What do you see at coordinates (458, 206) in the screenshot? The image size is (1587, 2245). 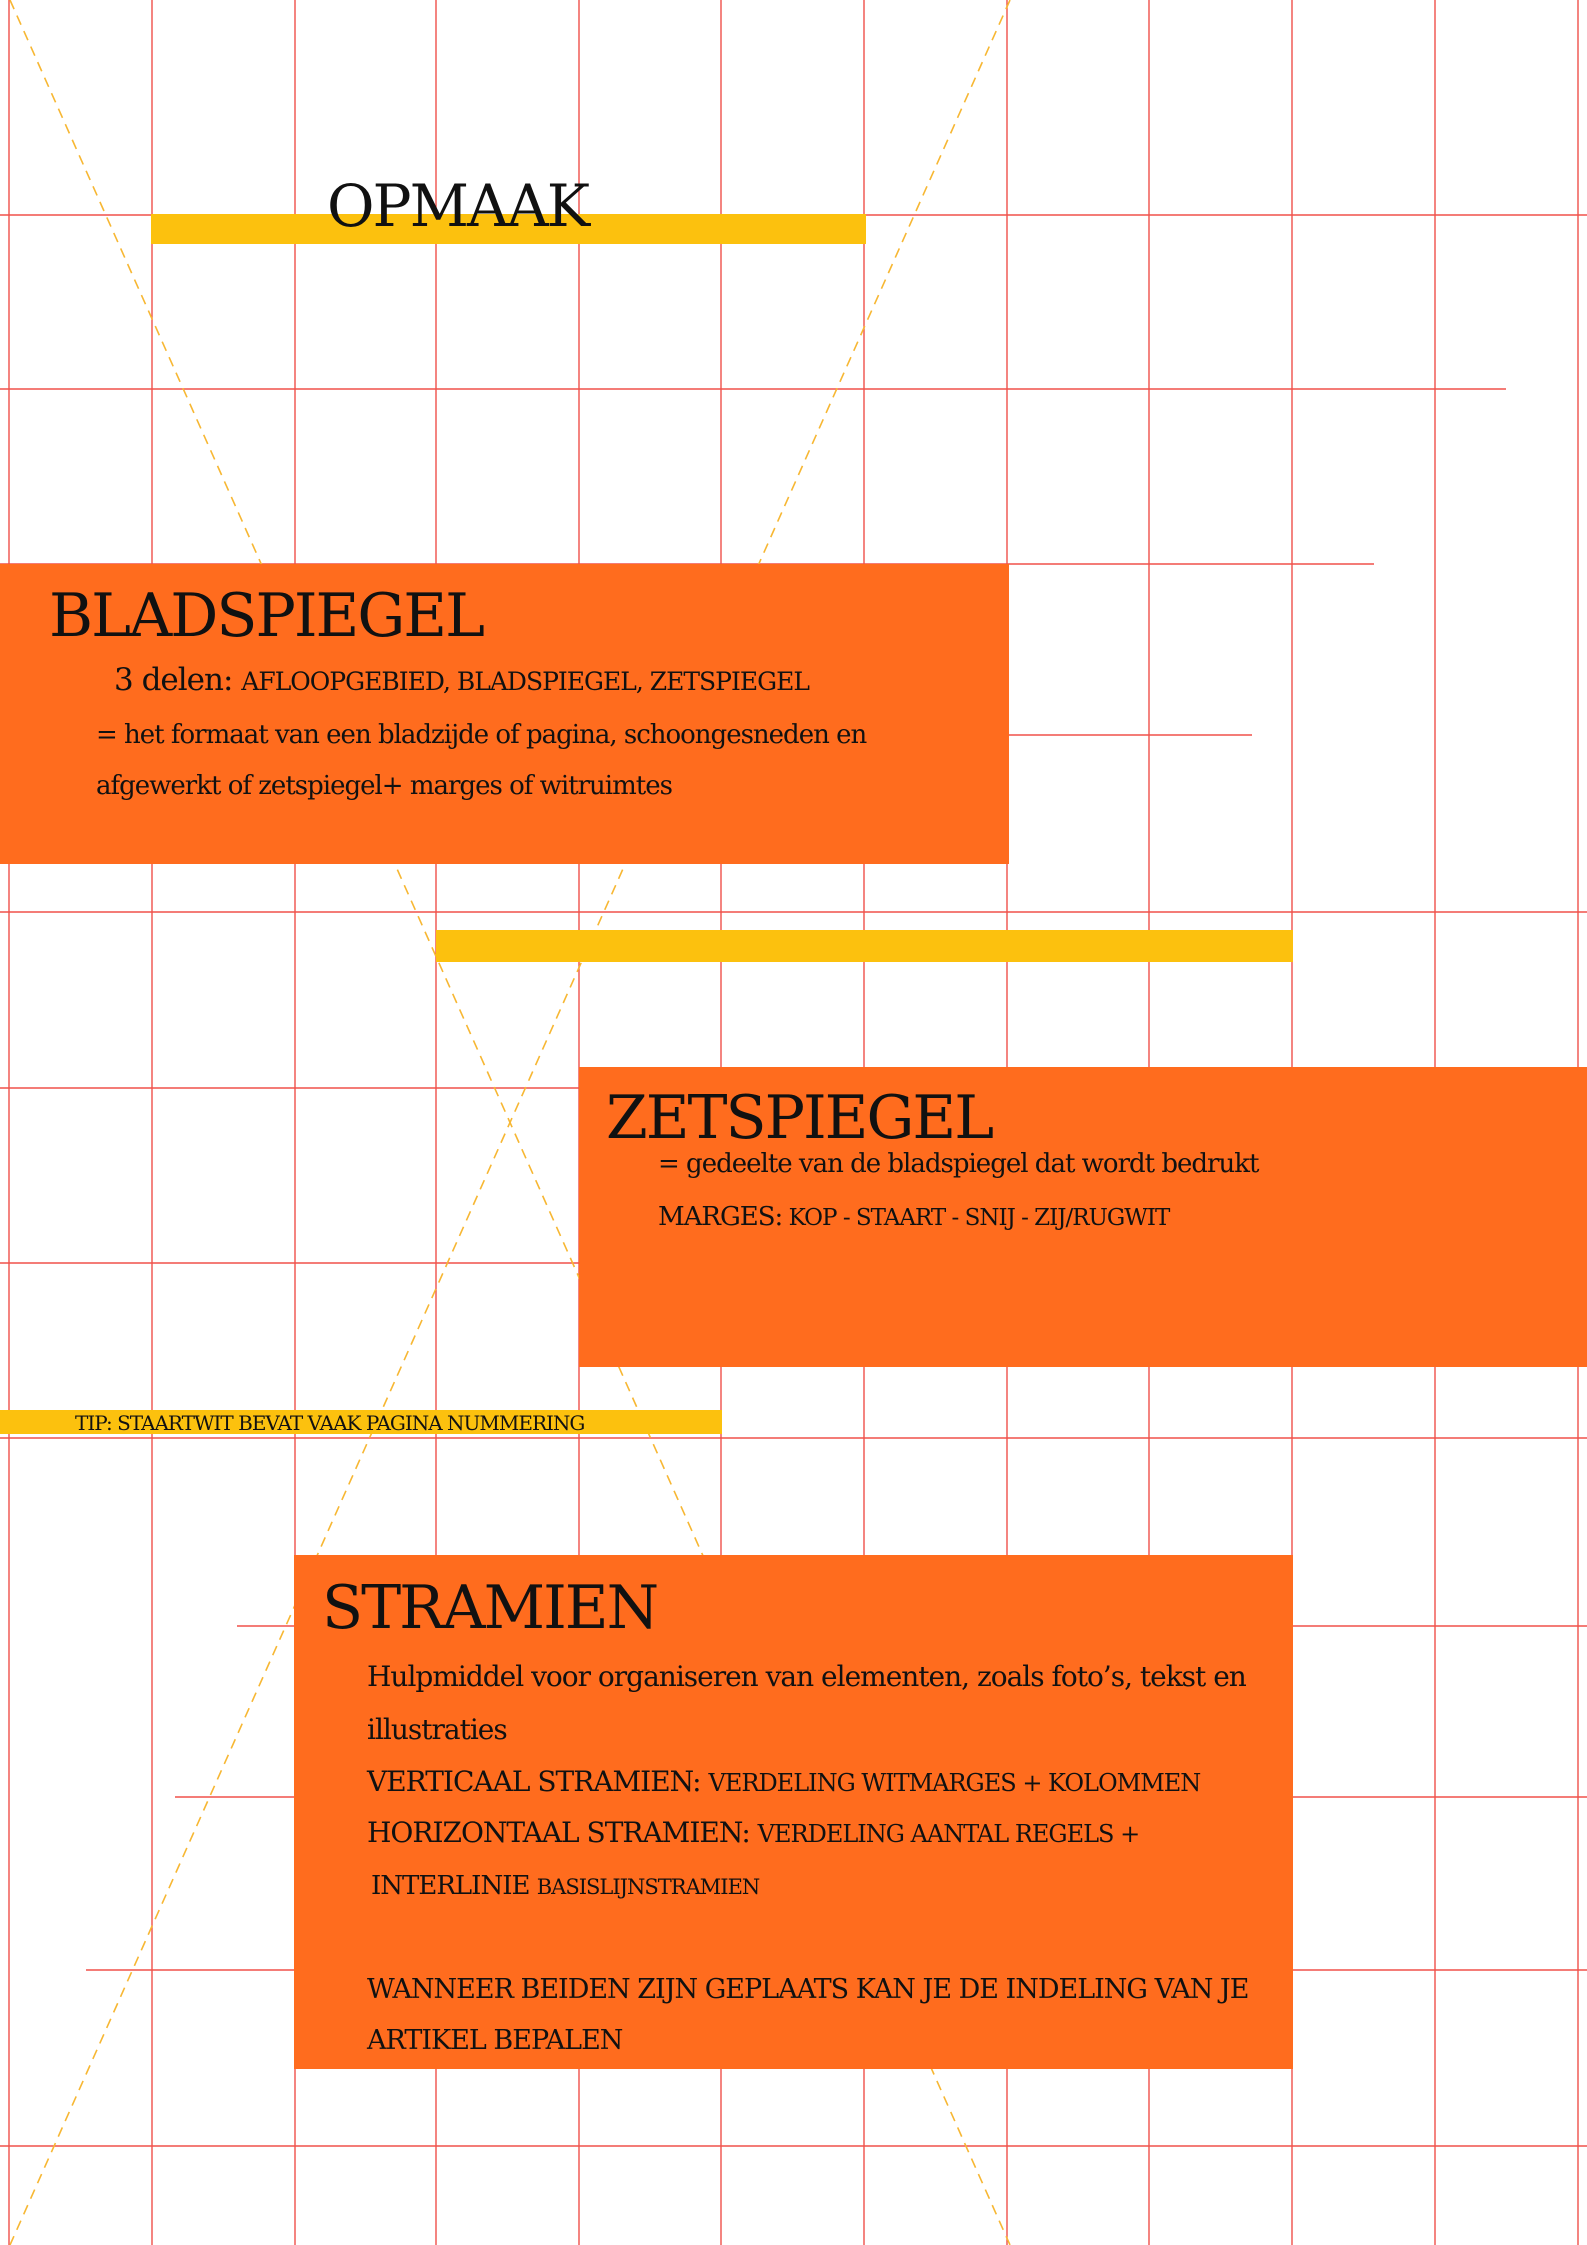 I see `page-title: OPMAAK` at bounding box center [458, 206].